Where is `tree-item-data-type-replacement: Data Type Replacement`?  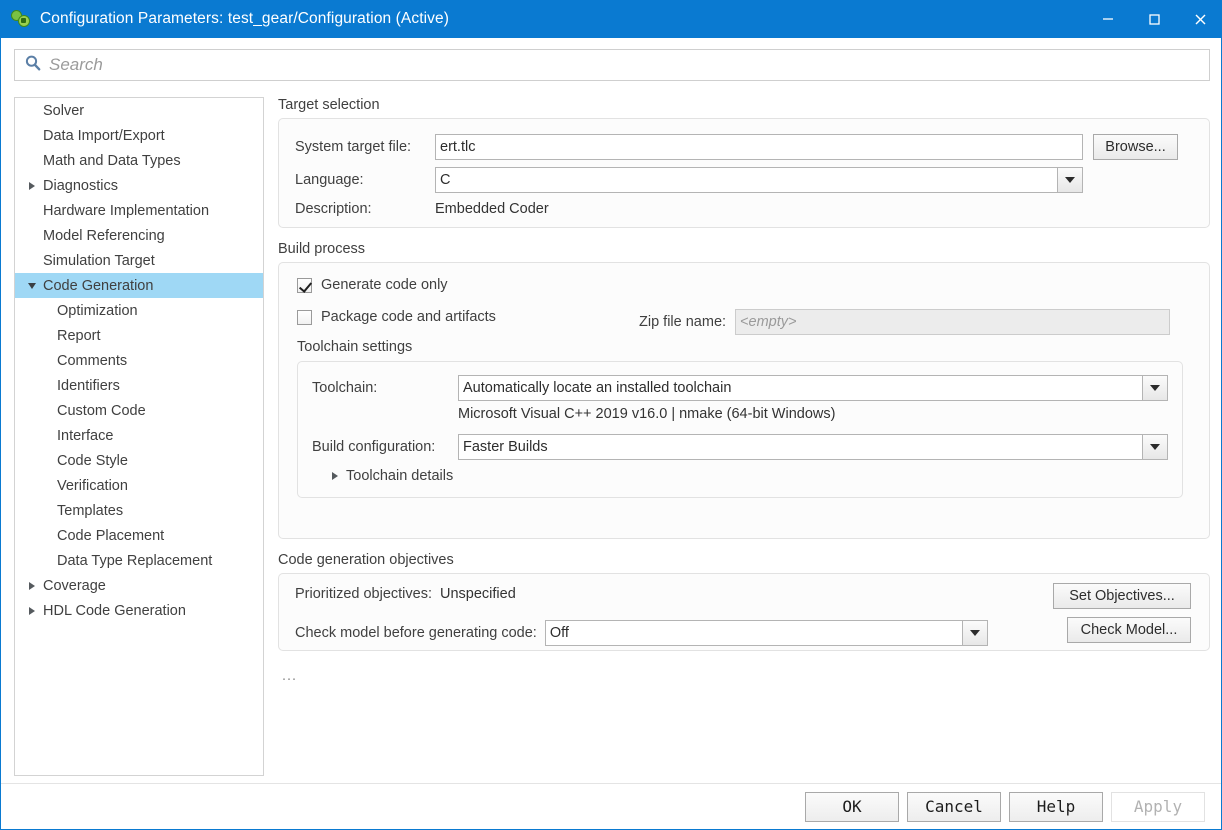
tree-item-data-type-replacement: Data Type Replacement is located at coordinates (139, 560).